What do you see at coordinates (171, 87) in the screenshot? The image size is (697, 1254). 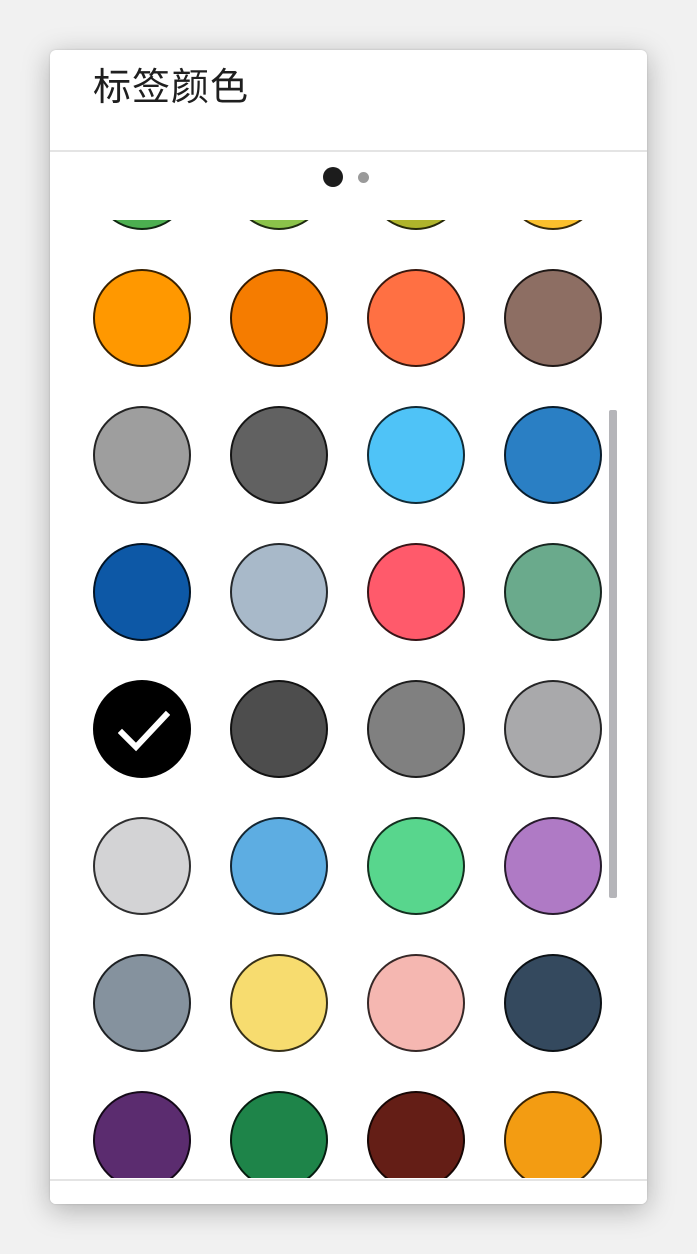 I see `dialog-title: 标签颜色` at bounding box center [171, 87].